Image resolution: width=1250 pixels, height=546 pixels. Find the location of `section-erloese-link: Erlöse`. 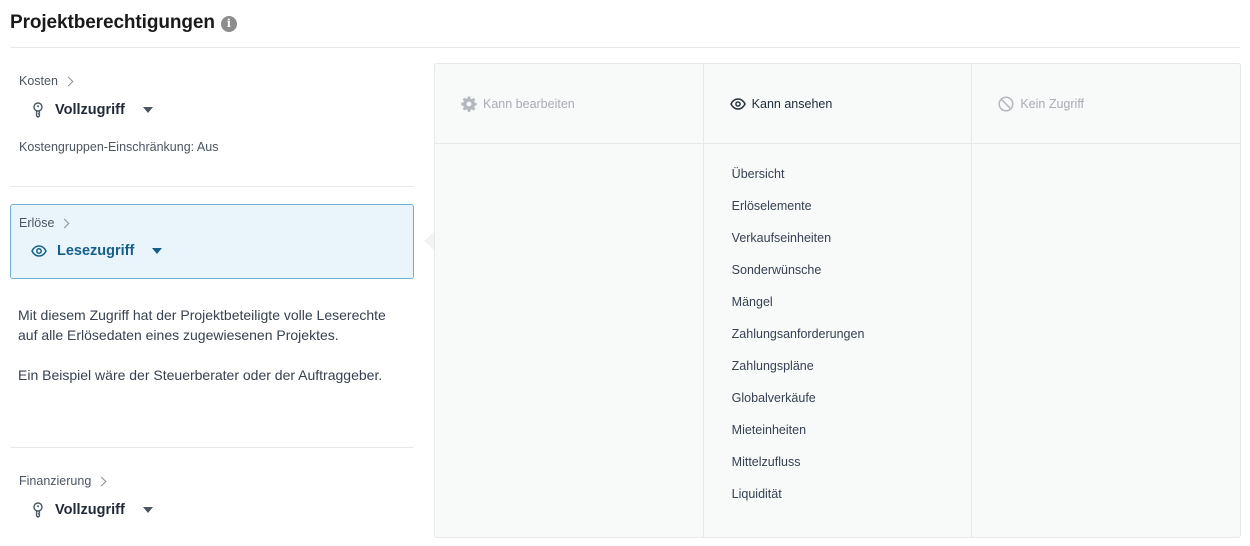

section-erloese-link: Erlöse is located at coordinates (212, 223).